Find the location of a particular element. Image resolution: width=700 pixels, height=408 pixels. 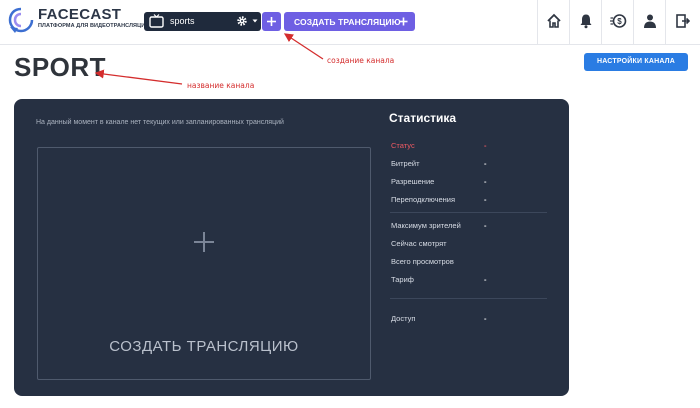

stat-row-bitrate: Битрейт - is located at coordinates (471, 164).